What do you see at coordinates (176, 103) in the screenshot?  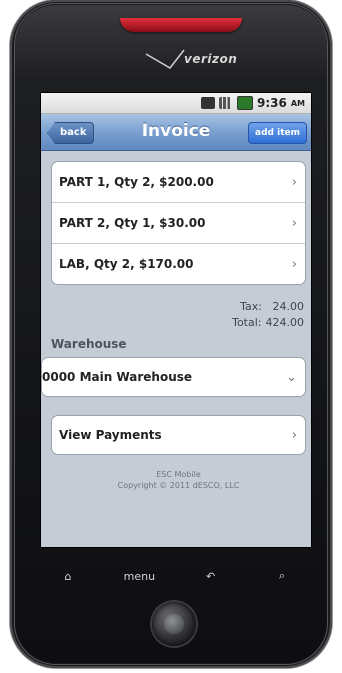 I see `status-bar: 9:36 AM` at bounding box center [176, 103].